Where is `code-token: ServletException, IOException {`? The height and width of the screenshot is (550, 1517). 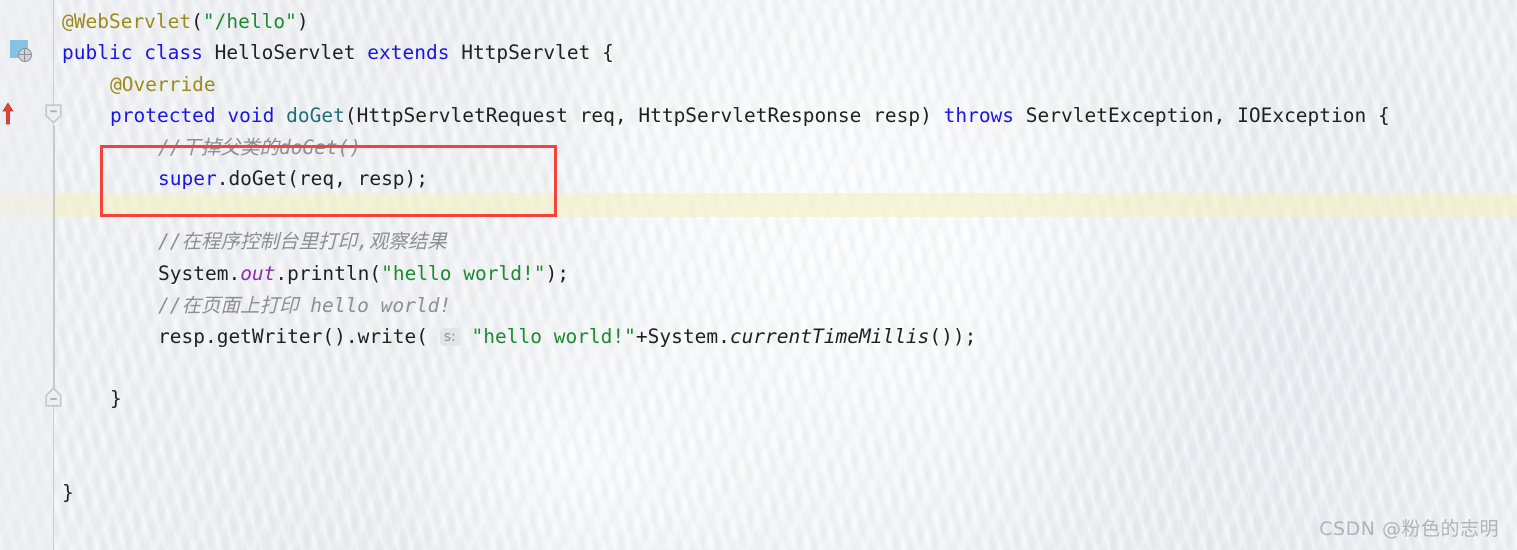 code-token: ServletException, IOException { is located at coordinates (1202, 115).